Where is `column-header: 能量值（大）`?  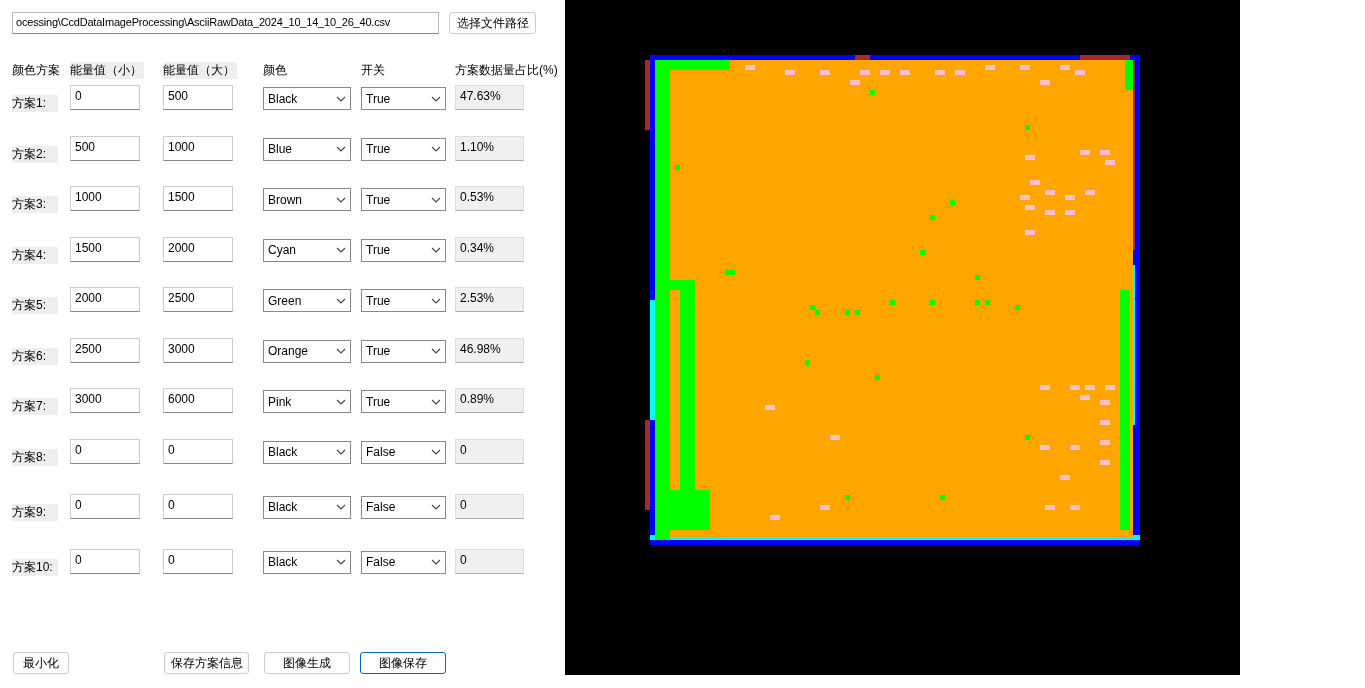
column-header: 能量值（大） is located at coordinates (200, 70).